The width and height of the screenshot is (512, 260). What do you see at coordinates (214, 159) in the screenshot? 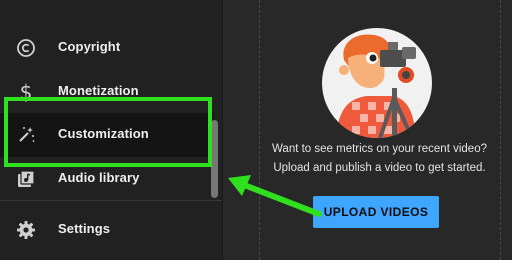
I see `sidebar-scrollbar` at bounding box center [214, 159].